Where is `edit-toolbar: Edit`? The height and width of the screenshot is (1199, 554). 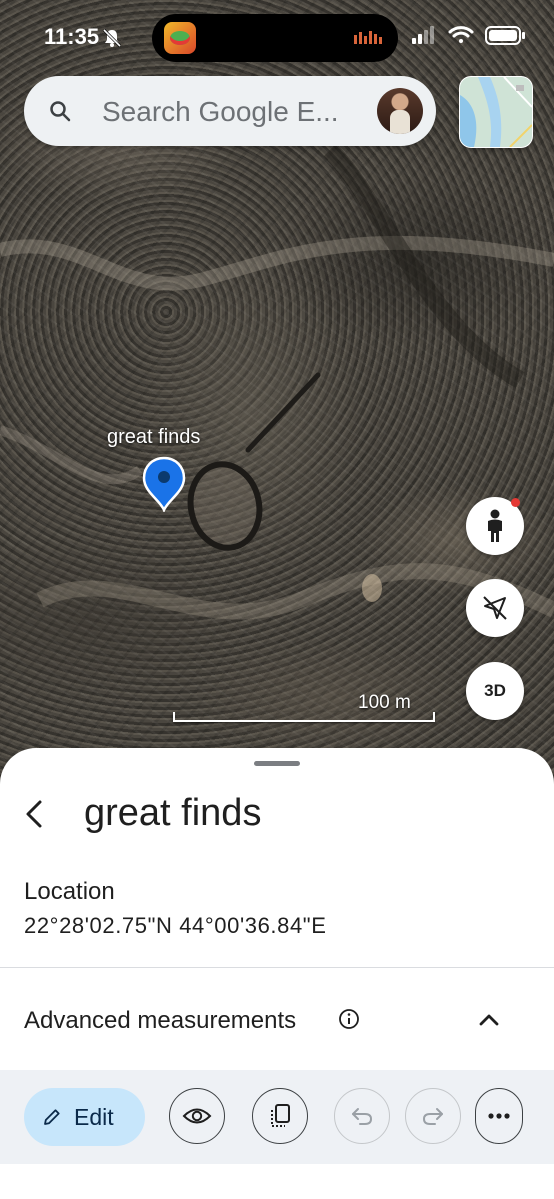 edit-toolbar: Edit is located at coordinates (277, 1117).